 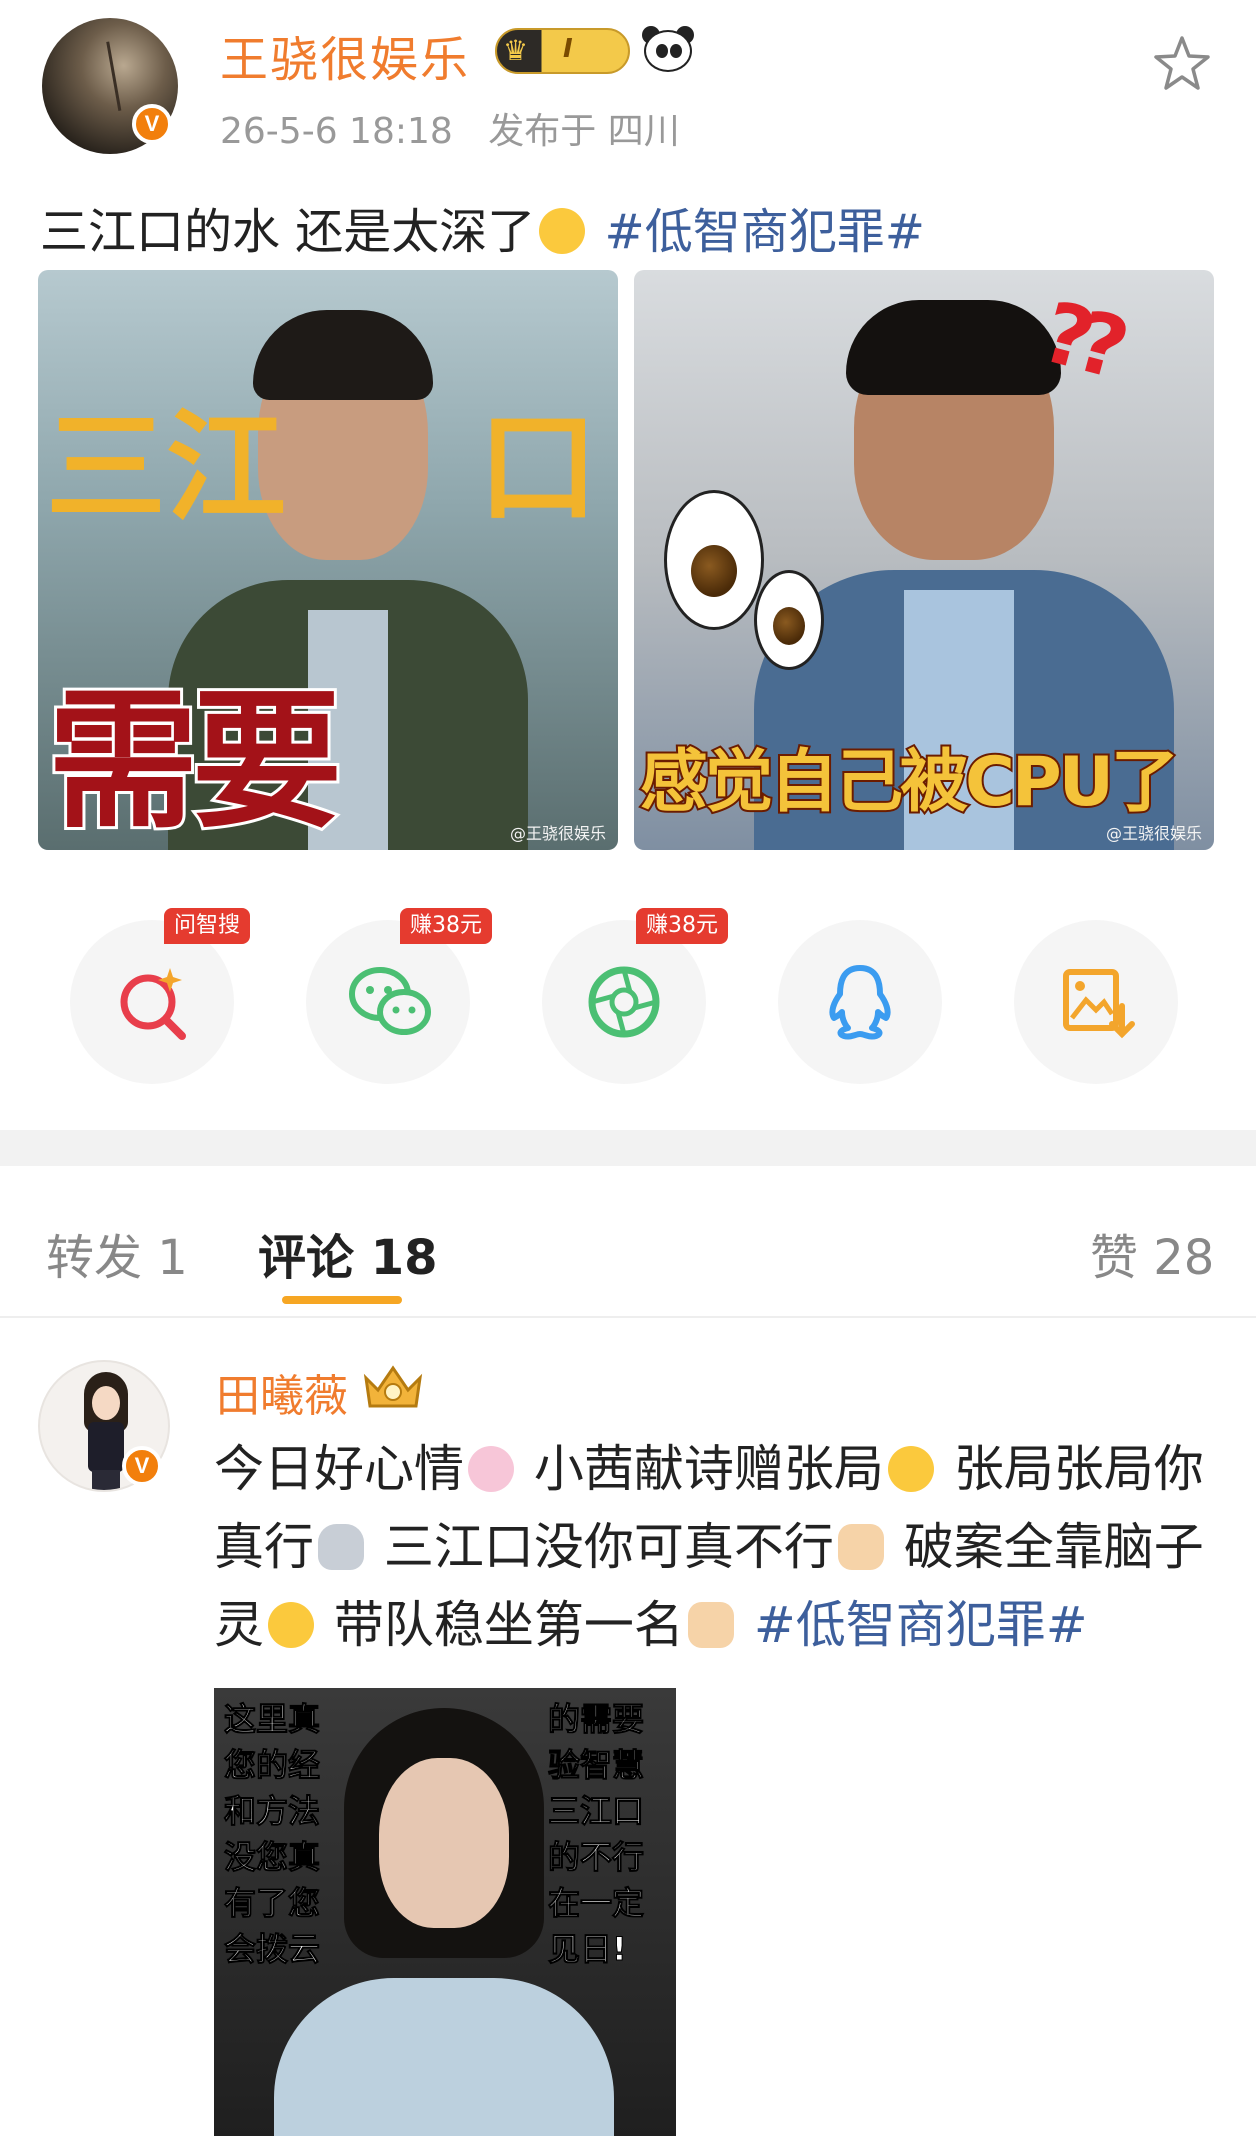 I want to click on clapping-hands-emoji-icon, so click(x=710, y=1625).